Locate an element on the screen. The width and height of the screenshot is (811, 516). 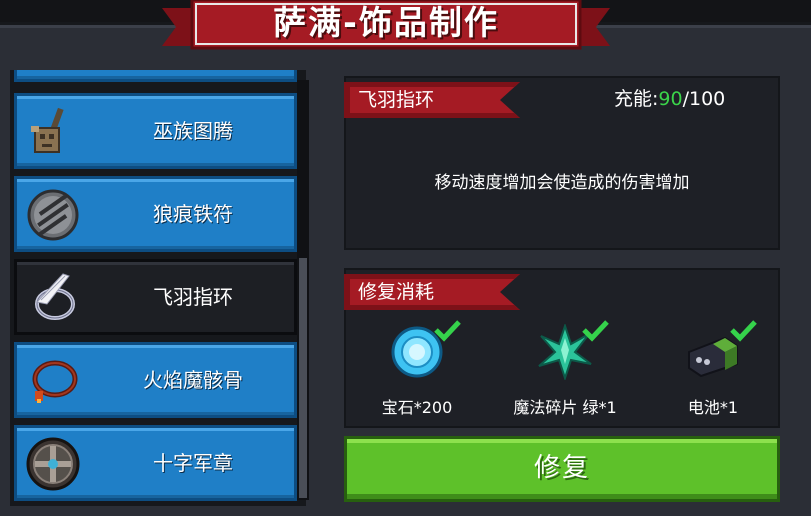
charge-label: 充能: is located at coordinates (636, 99).